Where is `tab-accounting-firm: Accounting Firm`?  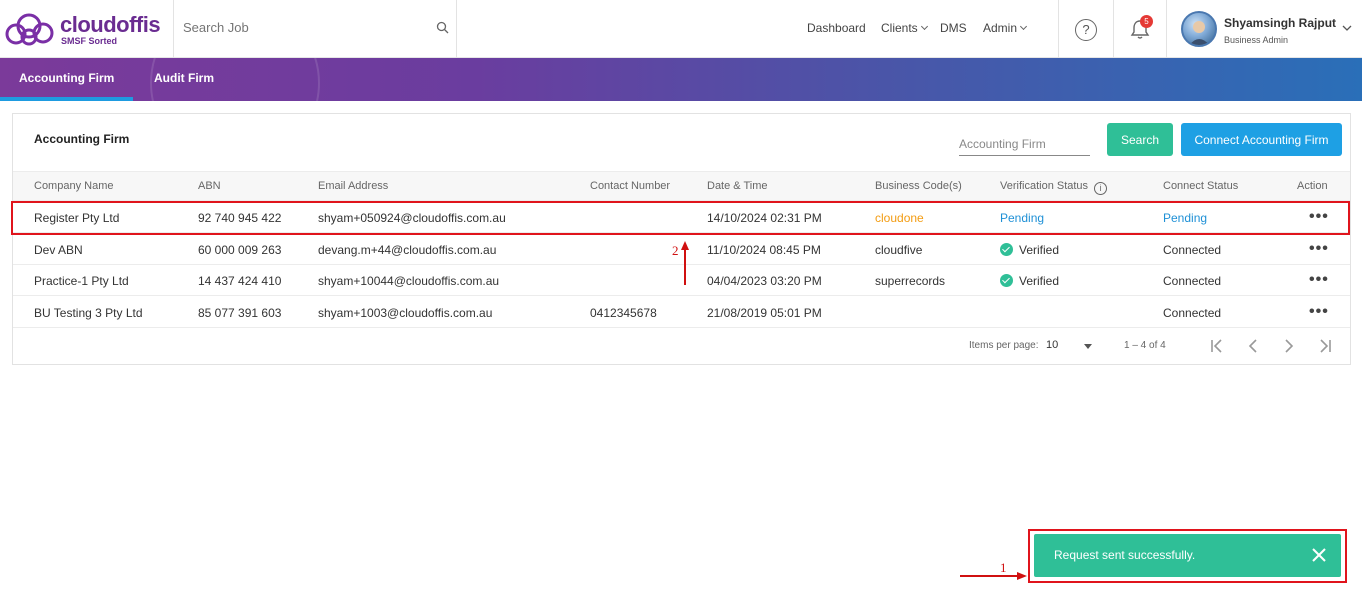 tab-accounting-firm: Accounting Firm is located at coordinates (66, 78).